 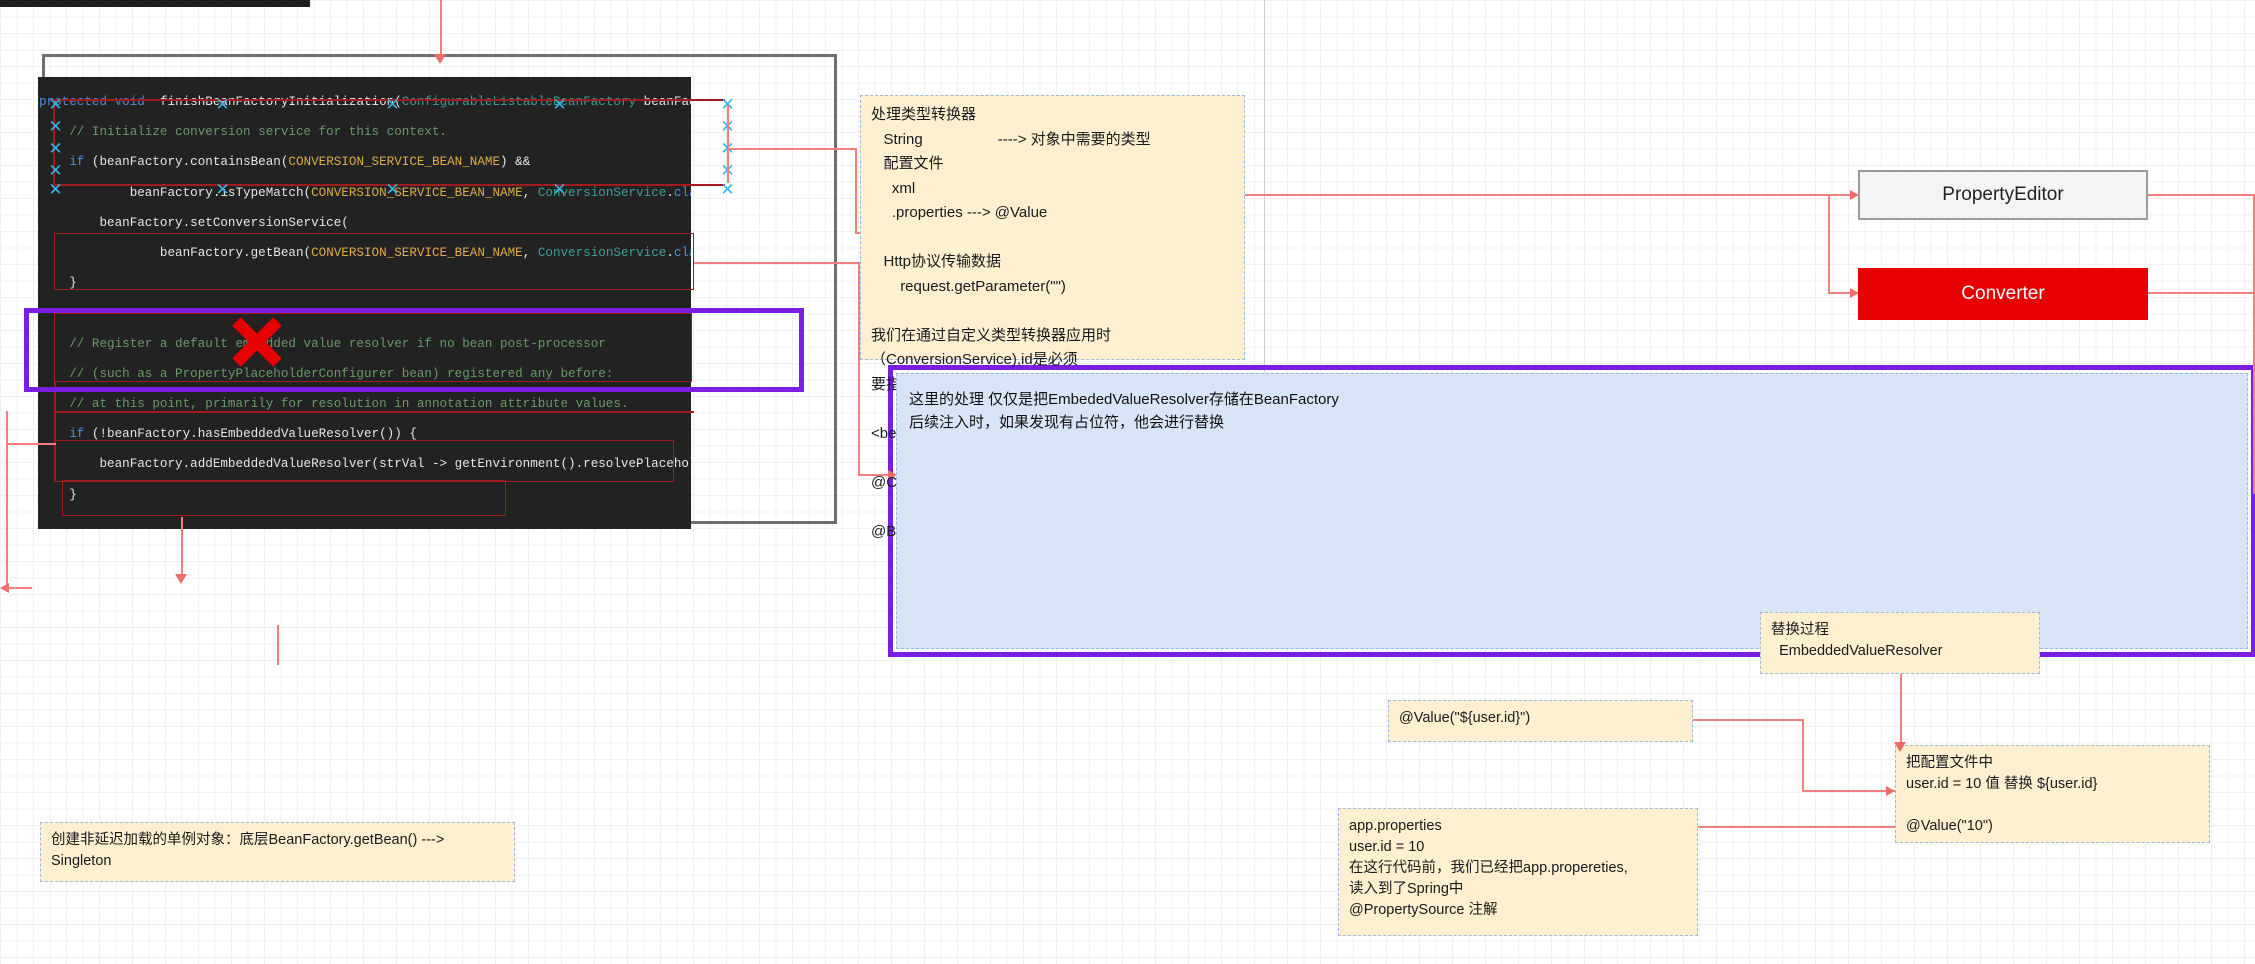 I want to click on connector-to-note-v1, so click(x=856, y=190).